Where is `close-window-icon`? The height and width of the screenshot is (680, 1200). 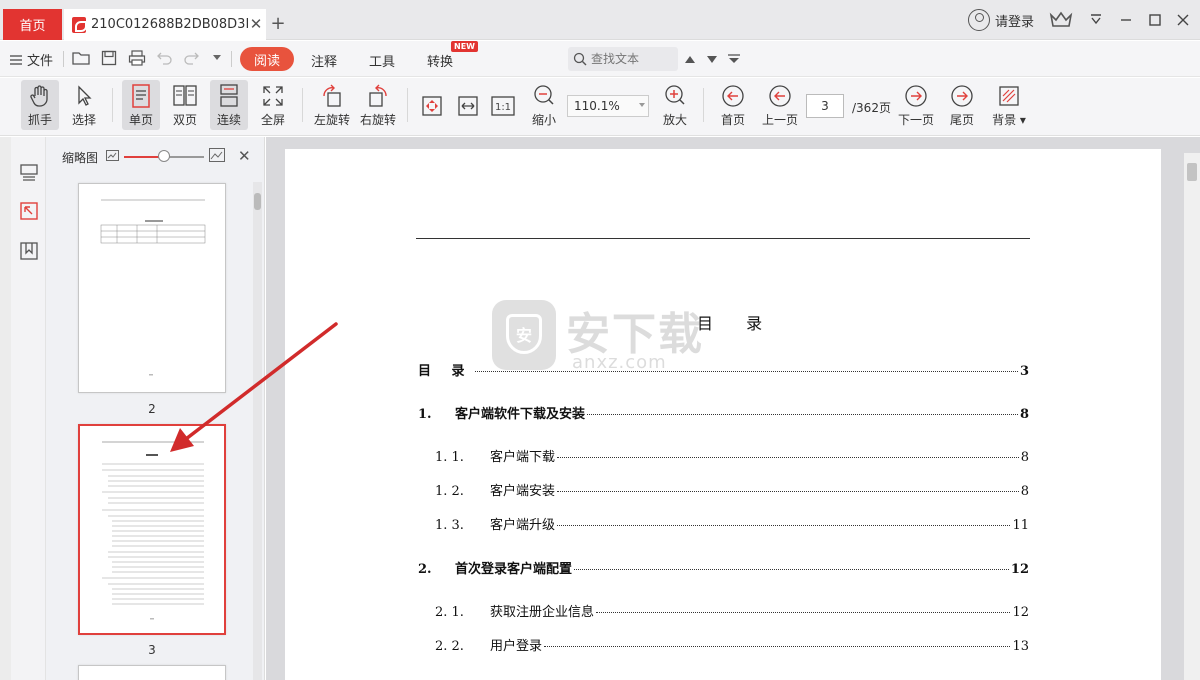 close-window-icon is located at coordinates (1183, 20).